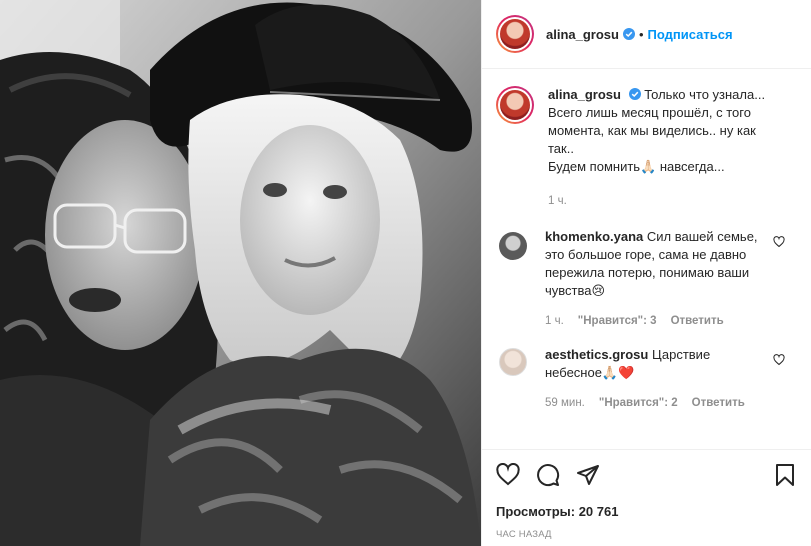 This screenshot has width=811, height=546. Describe the element at coordinates (646, 34) in the screenshot. I see `post-header: alina_grosu • Подписаться` at that location.